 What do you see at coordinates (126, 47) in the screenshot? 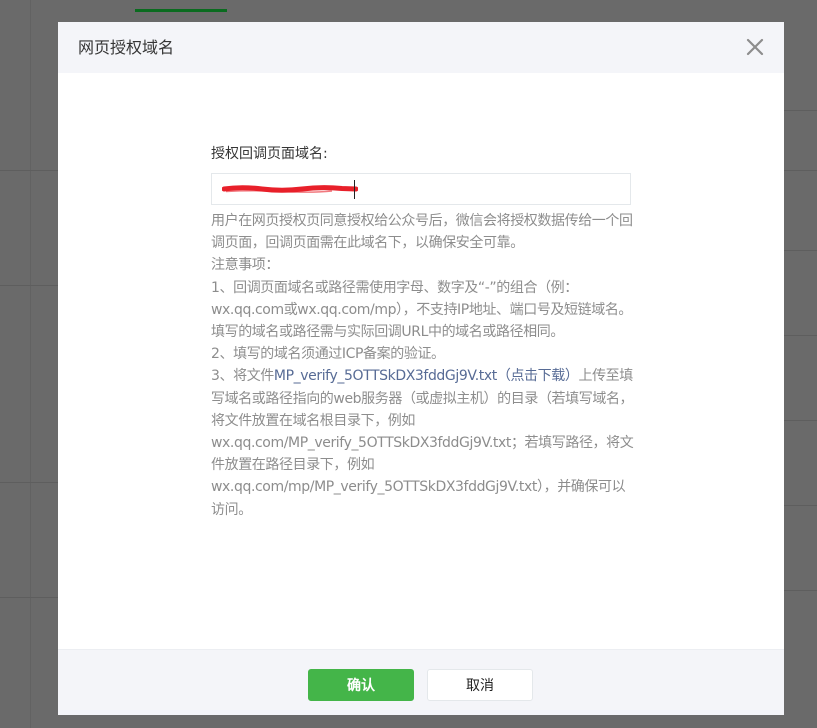
I see `dialog-title: 网页授权域名` at bounding box center [126, 47].